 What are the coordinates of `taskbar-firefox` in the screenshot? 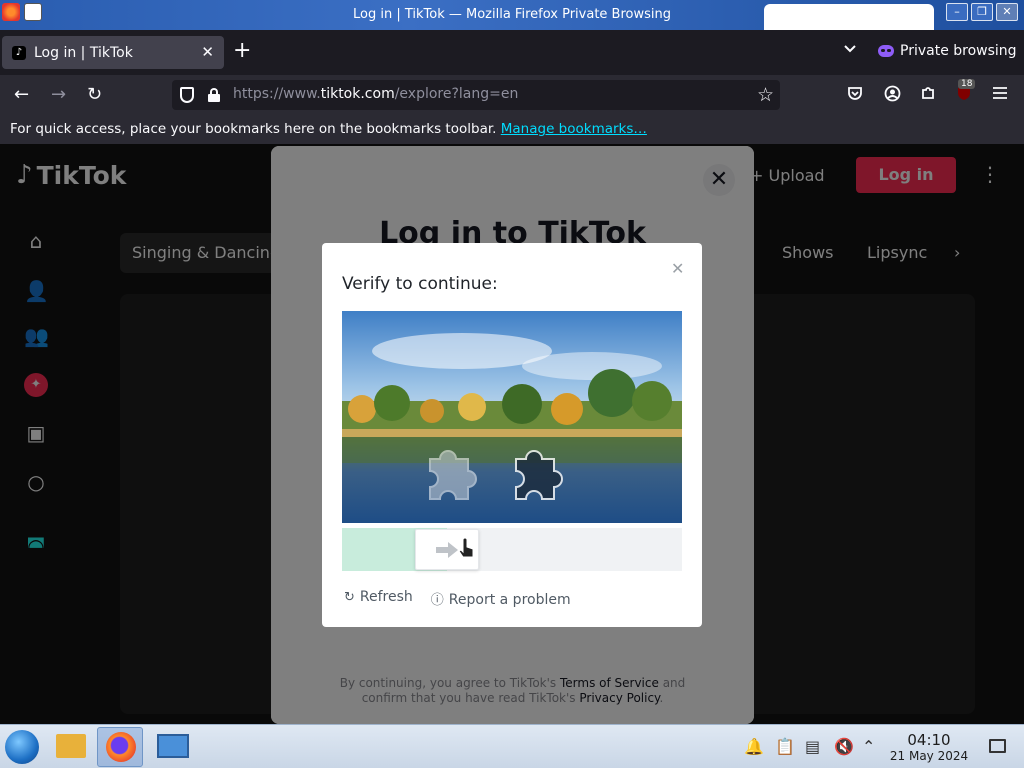 It's located at (120, 747).